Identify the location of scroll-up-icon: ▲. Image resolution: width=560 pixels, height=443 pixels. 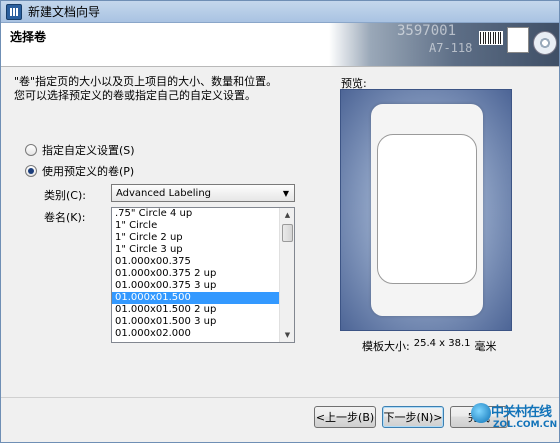
(287, 215).